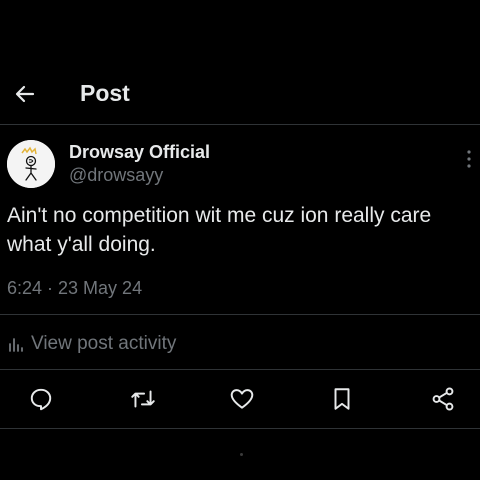 The width and height of the screenshot is (480, 480). What do you see at coordinates (240, 428) in the screenshot?
I see `actions-divider` at bounding box center [240, 428].